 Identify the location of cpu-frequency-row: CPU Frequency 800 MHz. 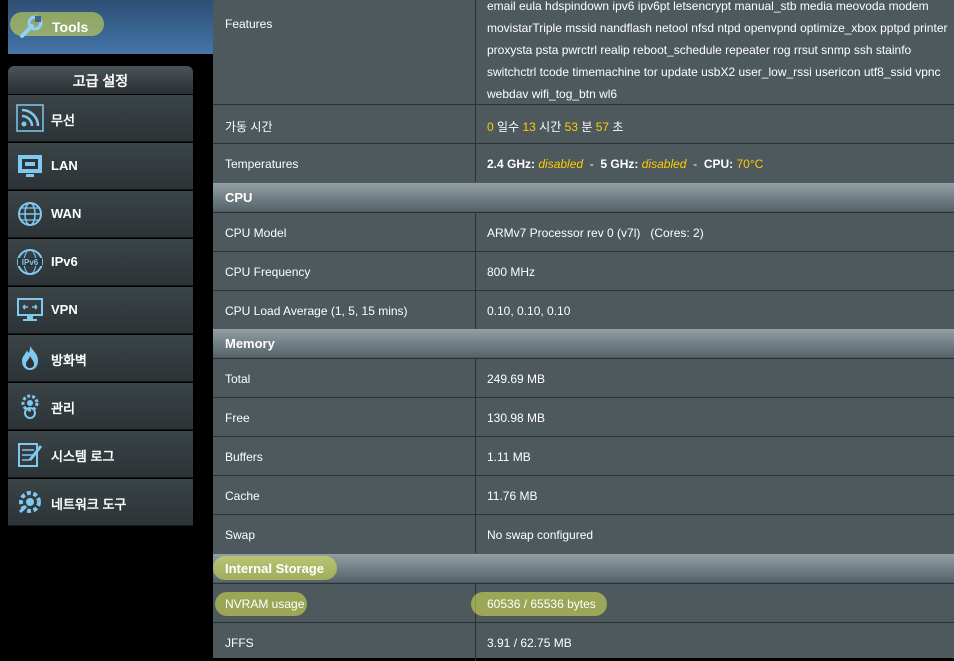
(583, 270).